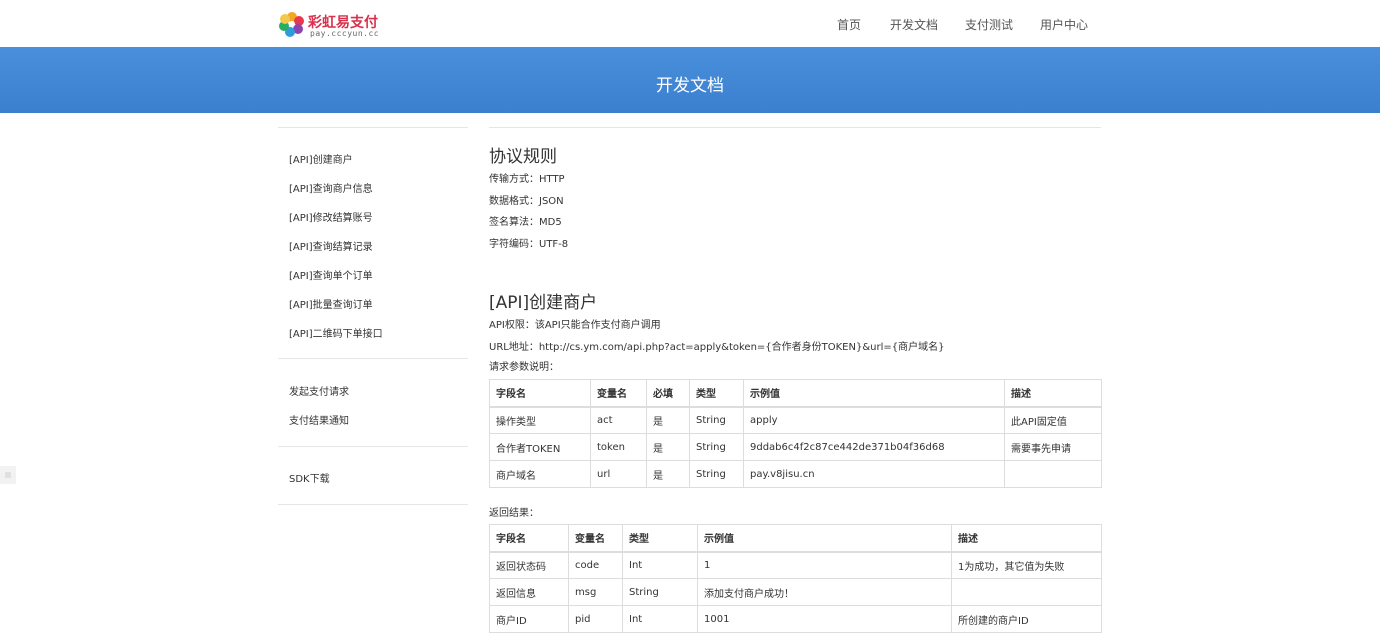 The image size is (1380, 636). I want to click on table-row: 商户域名 url 是 String pay.v8jisu.cn, so click(795, 474).